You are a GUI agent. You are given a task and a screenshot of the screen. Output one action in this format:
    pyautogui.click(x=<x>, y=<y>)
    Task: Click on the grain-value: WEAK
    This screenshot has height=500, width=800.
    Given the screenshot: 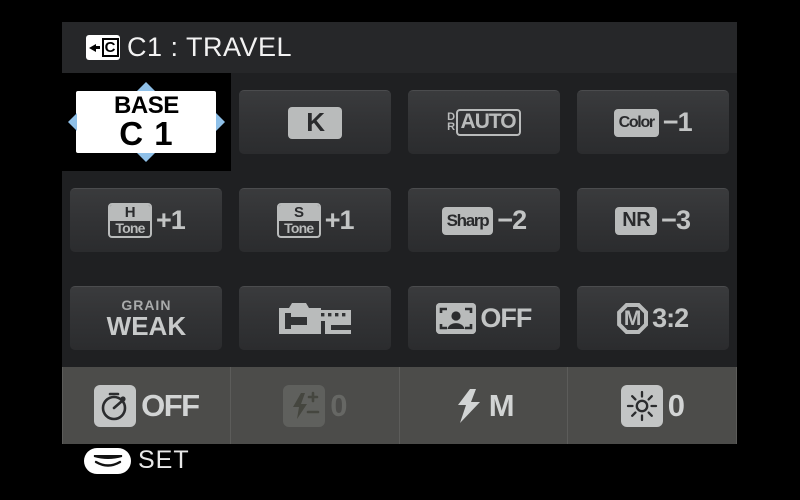 What is the action you would take?
    pyautogui.click(x=146, y=326)
    